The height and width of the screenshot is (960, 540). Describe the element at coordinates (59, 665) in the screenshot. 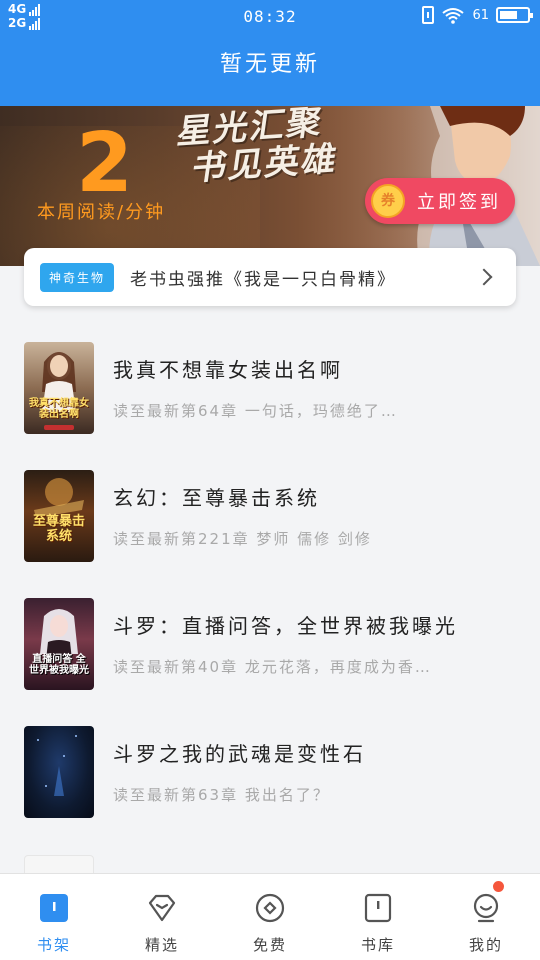

I see `cover-title: 直播问答 全世界被我曝光` at that location.